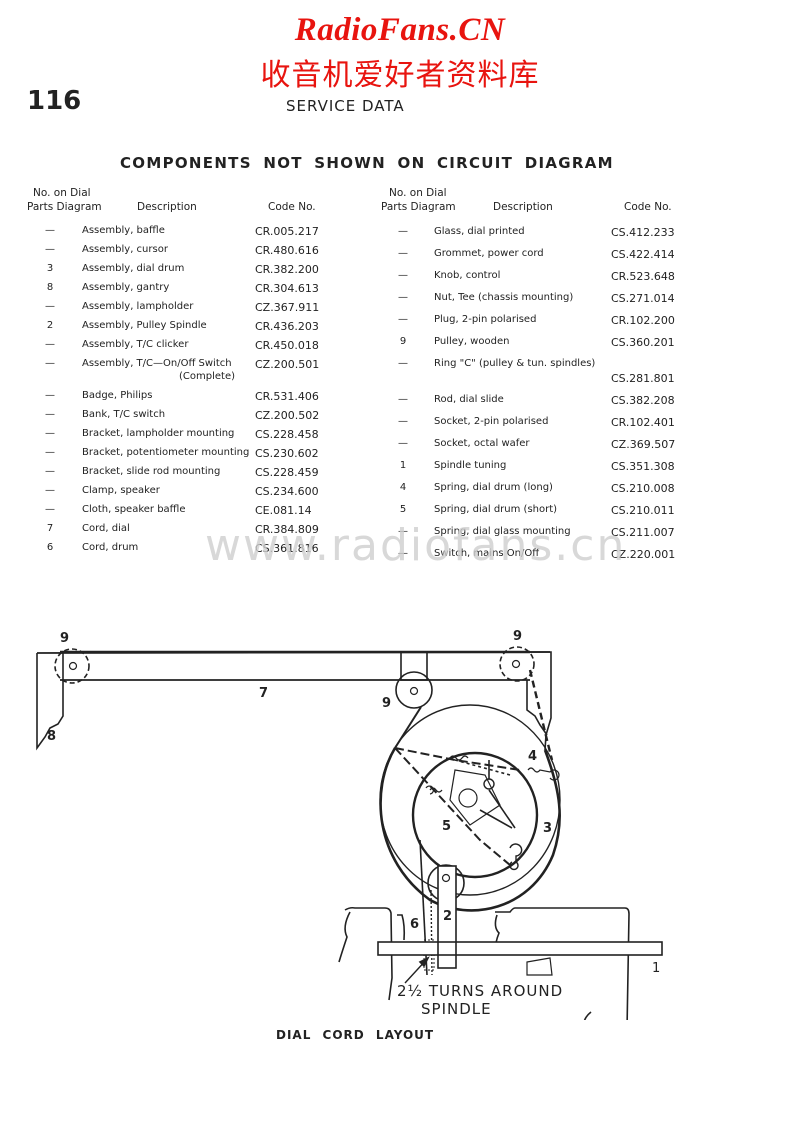 The height and width of the screenshot is (1125, 800). What do you see at coordinates (403, 487) in the screenshot?
I see `part-diagram-number: 4` at bounding box center [403, 487].